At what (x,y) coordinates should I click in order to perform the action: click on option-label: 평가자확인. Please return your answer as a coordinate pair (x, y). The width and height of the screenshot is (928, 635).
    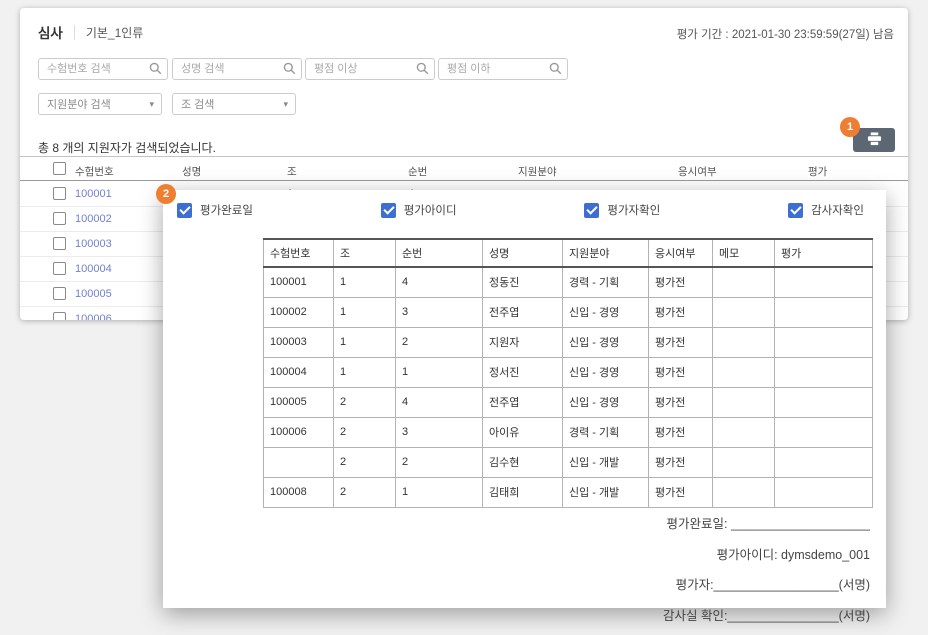
    Looking at the image, I should click on (634, 211).